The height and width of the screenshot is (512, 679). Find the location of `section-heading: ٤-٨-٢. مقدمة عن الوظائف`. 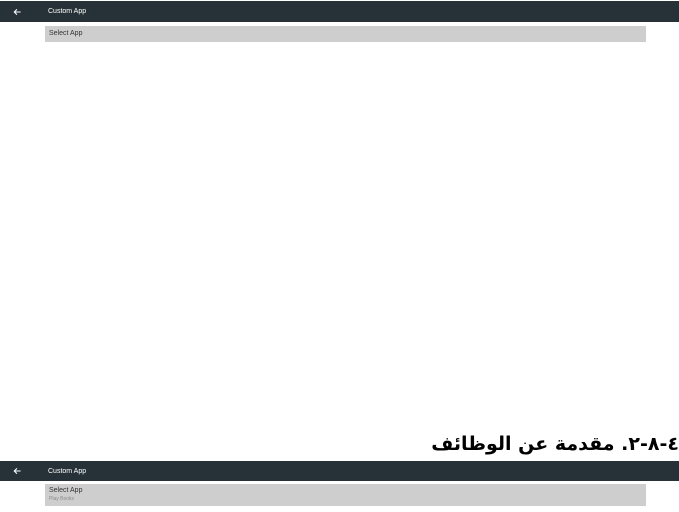

section-heading: ٤-٨-٢. مقدمة عن الوظائف is located at coordinates (555, 444).